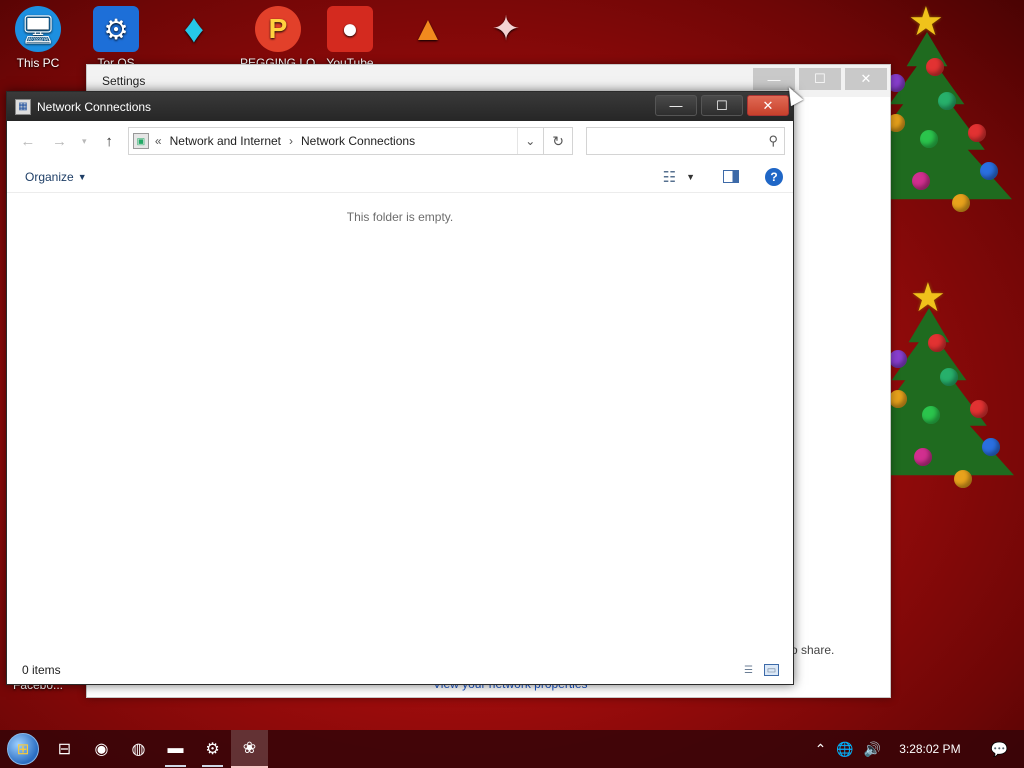  I want to click on organize-menu-button: Organize ▼, so click(56, 177).